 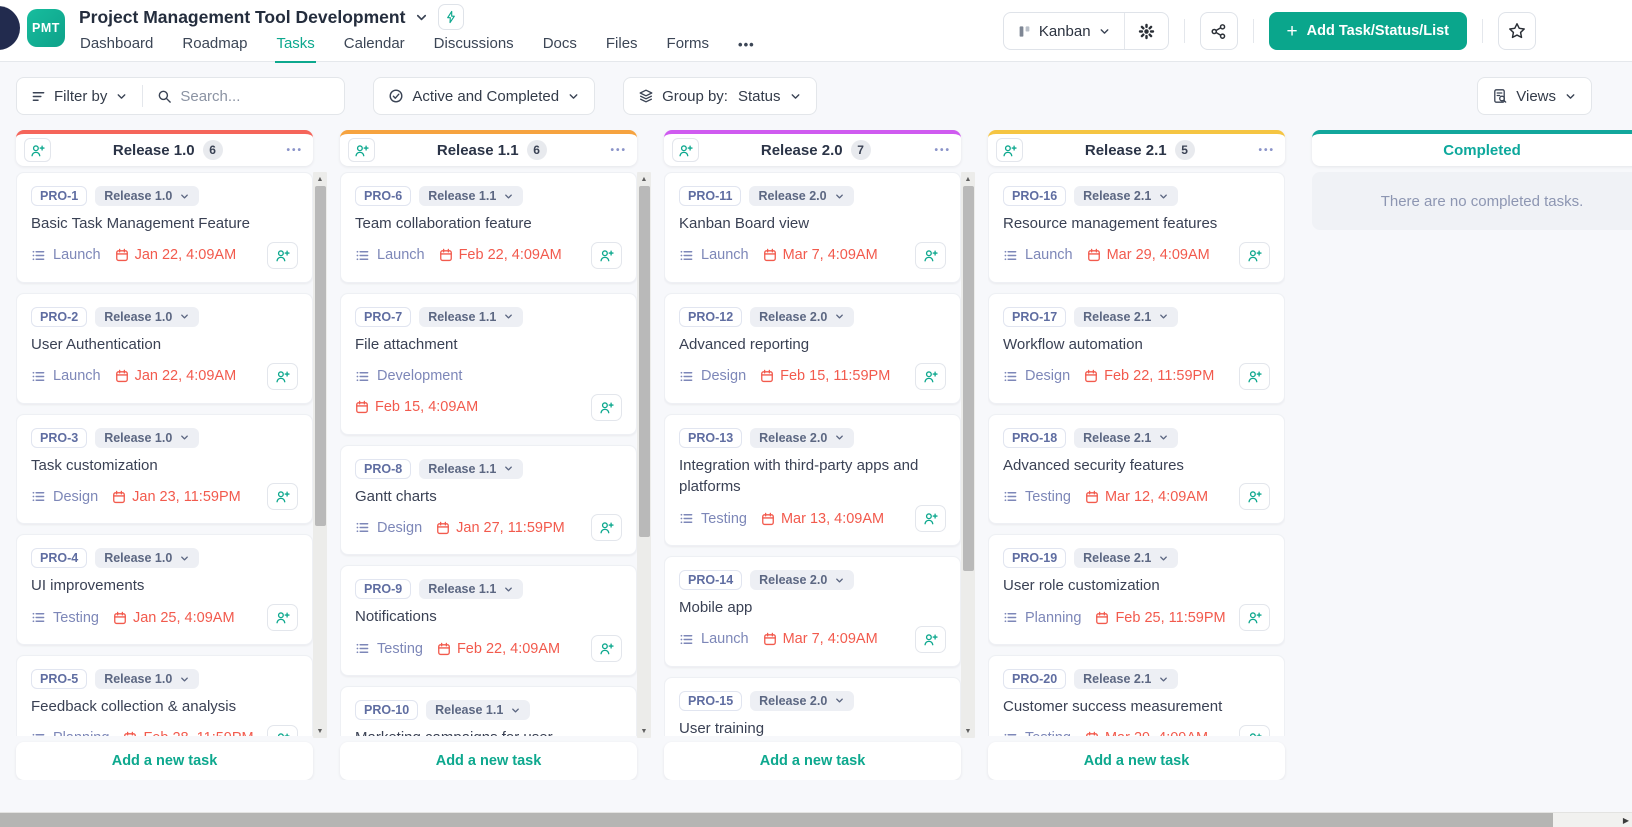 I want to click on tab-forms: Forms, so click(x=688, y=46).